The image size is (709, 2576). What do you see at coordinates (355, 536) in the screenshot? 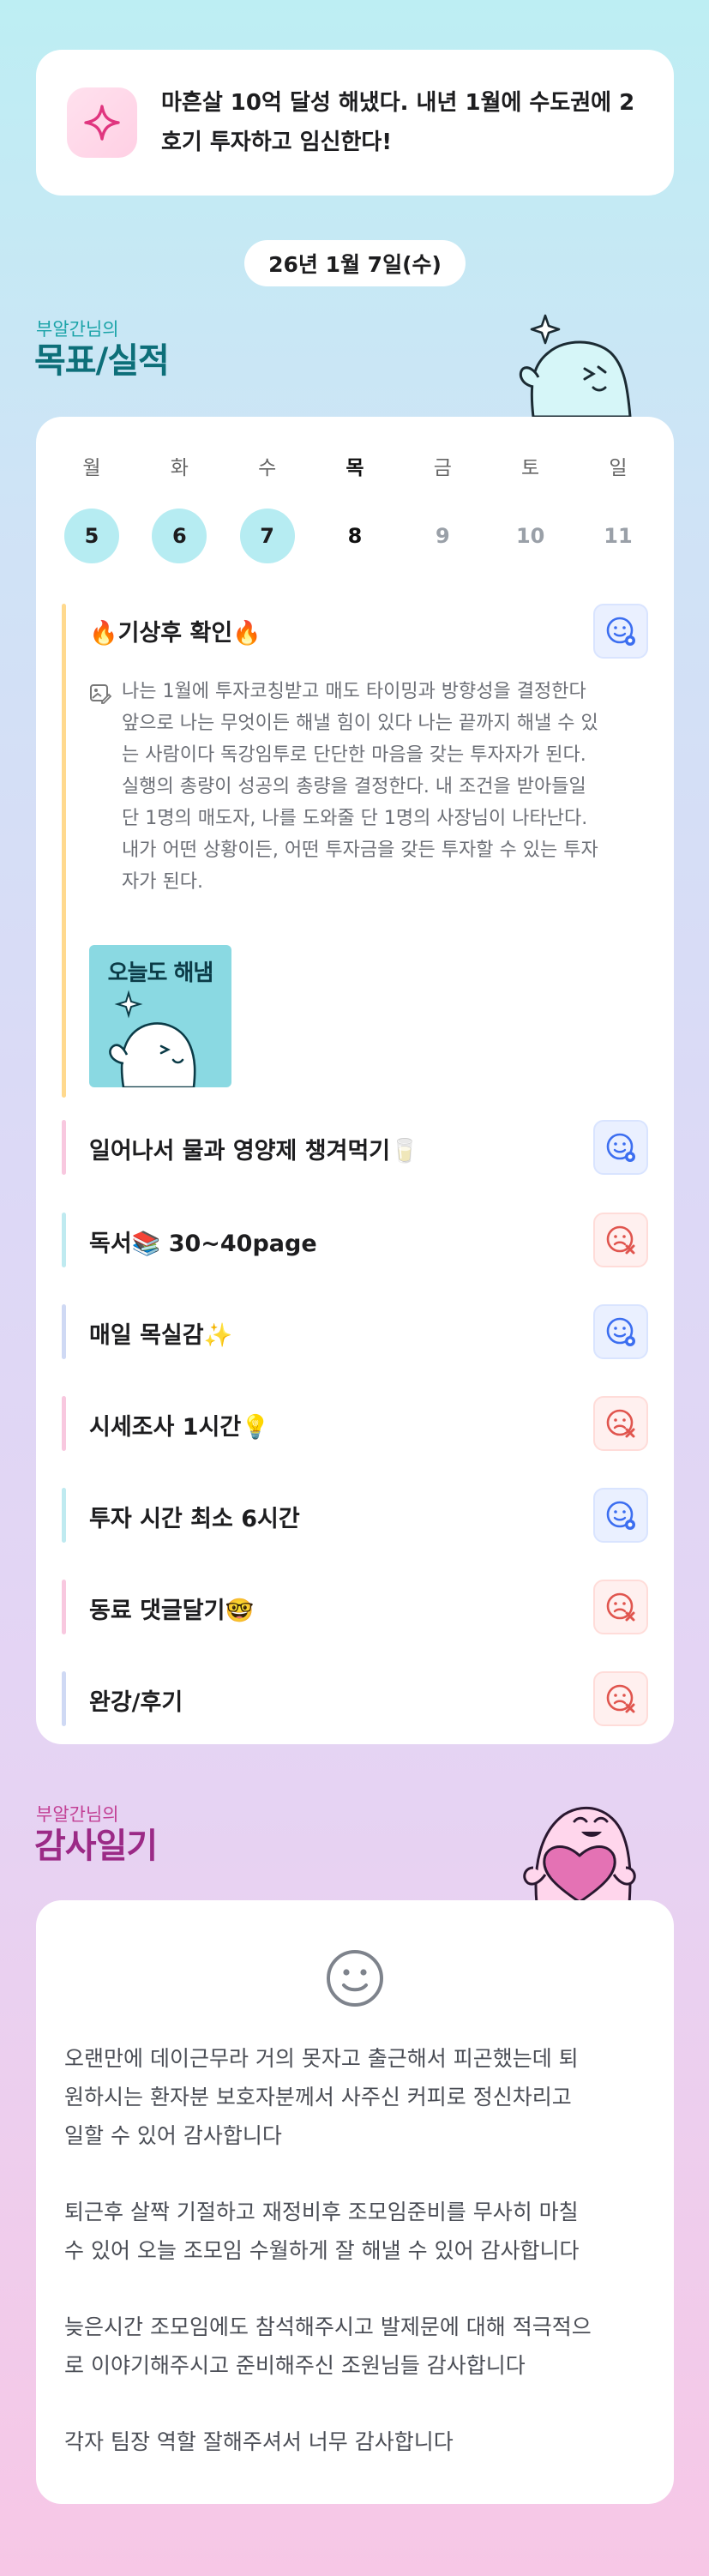
I see `day-number: 8` at bounding box center [355, 536].